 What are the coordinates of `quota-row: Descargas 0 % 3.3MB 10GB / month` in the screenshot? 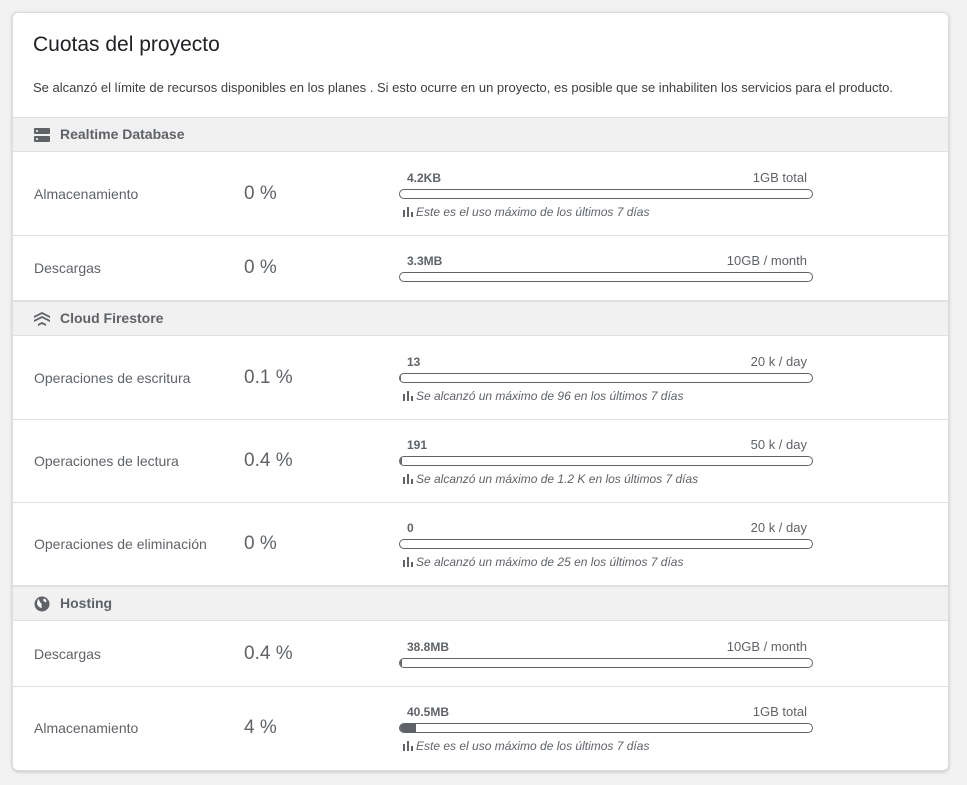 It's located at (480, 268).